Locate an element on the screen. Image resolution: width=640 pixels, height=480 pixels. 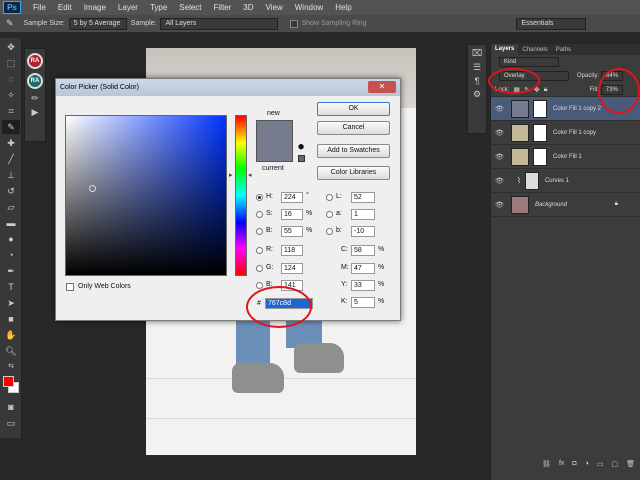
pen-tool-icon: ✒ is located at coordinates (11, 271).